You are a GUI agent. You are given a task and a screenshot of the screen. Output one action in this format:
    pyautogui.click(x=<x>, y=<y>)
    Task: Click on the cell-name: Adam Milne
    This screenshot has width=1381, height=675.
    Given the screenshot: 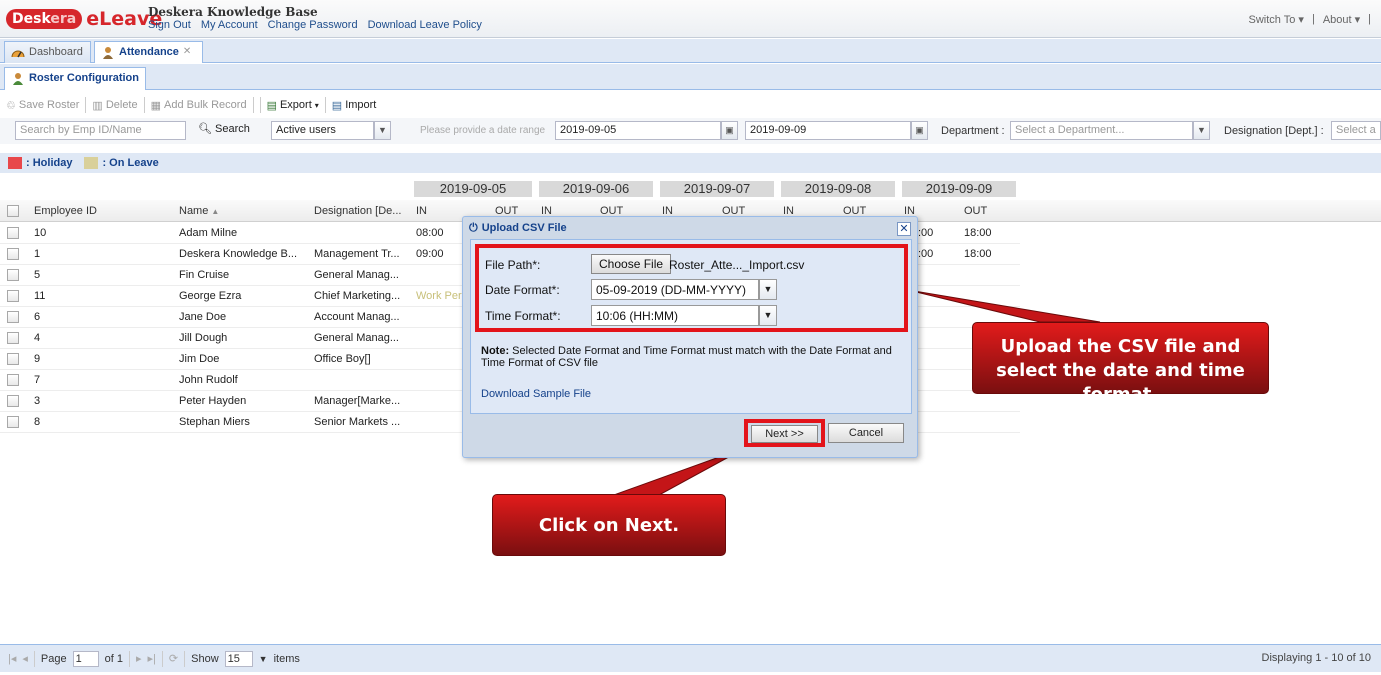 What is the action you would take?
    pyautogui.click(x=208, y=233)
    